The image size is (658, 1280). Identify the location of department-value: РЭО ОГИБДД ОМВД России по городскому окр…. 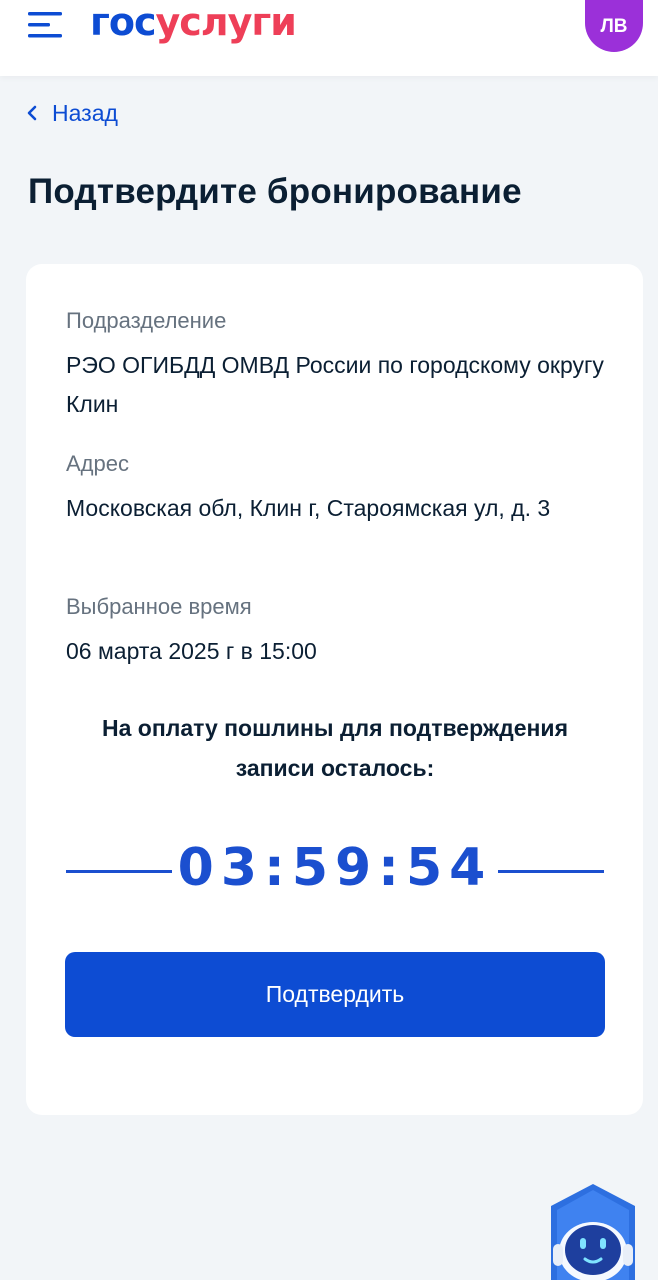
(335, 384).